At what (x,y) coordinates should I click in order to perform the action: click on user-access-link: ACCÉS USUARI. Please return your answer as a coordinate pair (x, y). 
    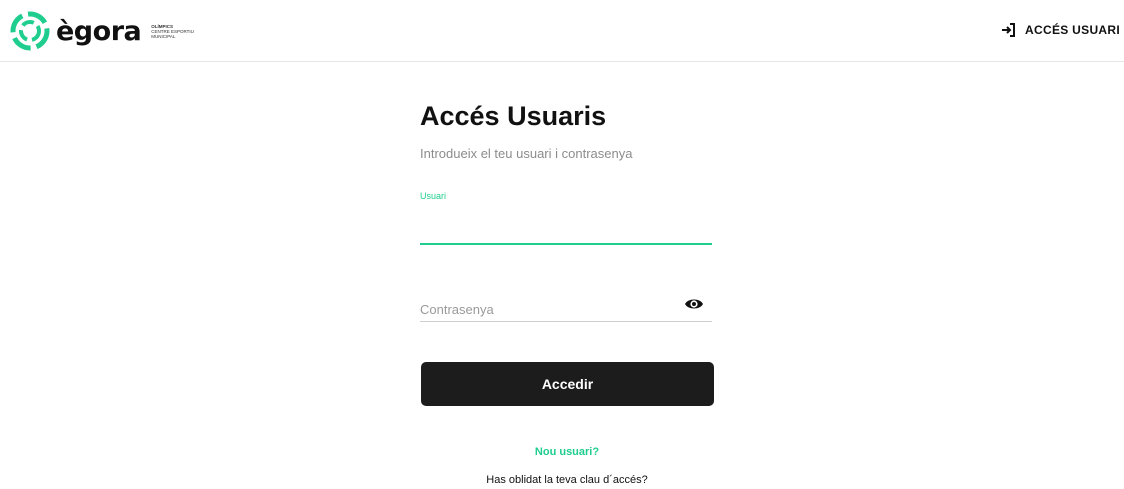
    Looking at the image, I should click on (1060, 30).